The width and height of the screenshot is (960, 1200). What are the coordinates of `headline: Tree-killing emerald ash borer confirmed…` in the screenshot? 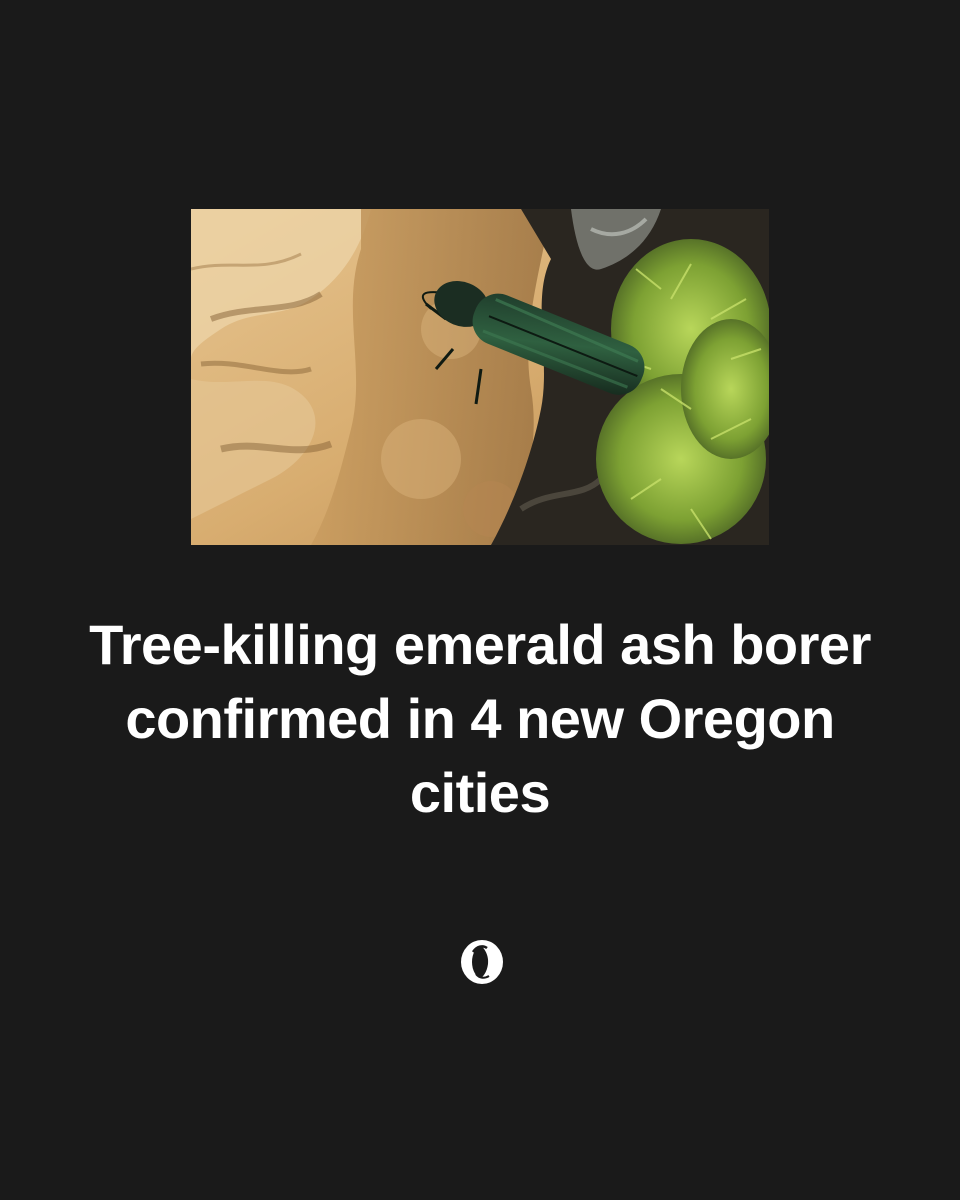 It's located at (480, 718).